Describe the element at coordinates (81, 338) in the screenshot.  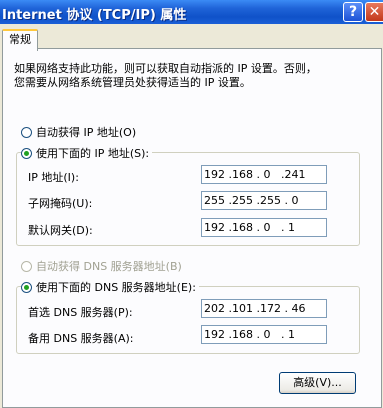
I see `alternate-dns-label: 备用 DNS 服务器(A):` at that location.